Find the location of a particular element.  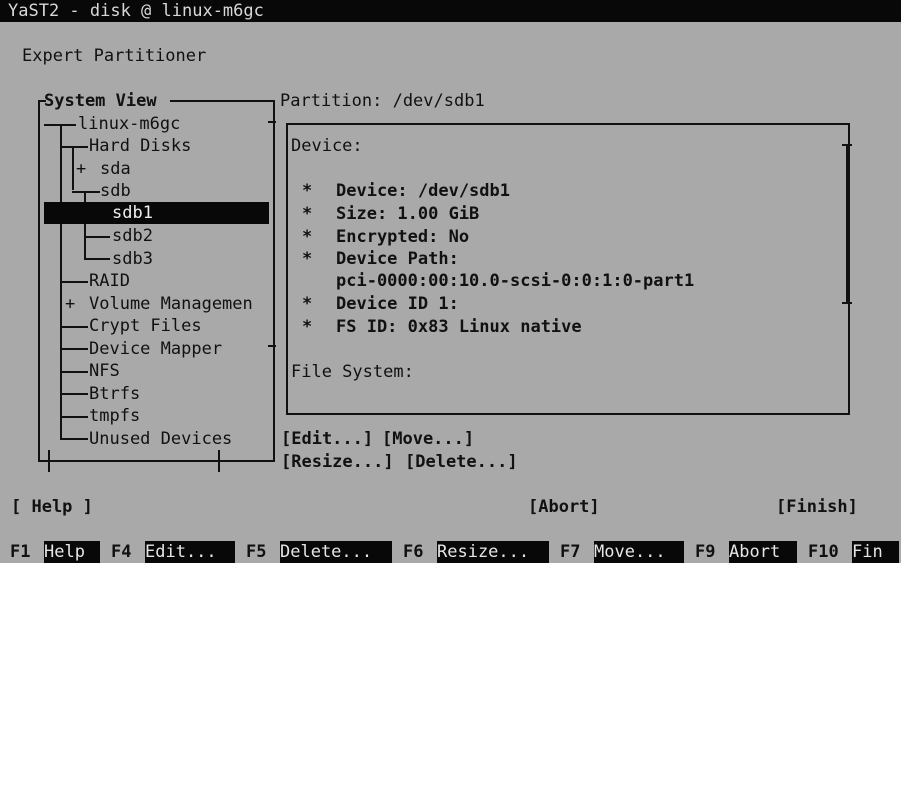

tree-item-sdb3: sdb3 is located at coordinates (132, 259).